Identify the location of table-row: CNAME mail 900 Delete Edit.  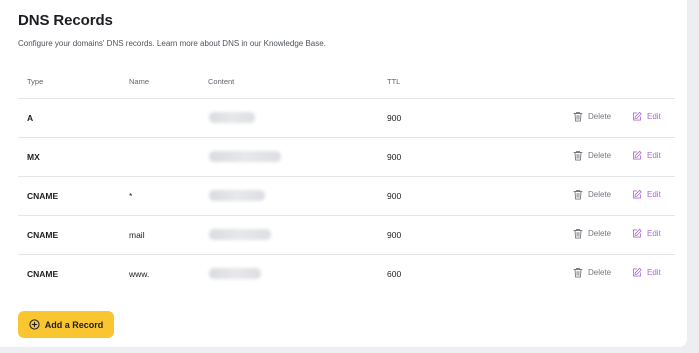
(346, 235).